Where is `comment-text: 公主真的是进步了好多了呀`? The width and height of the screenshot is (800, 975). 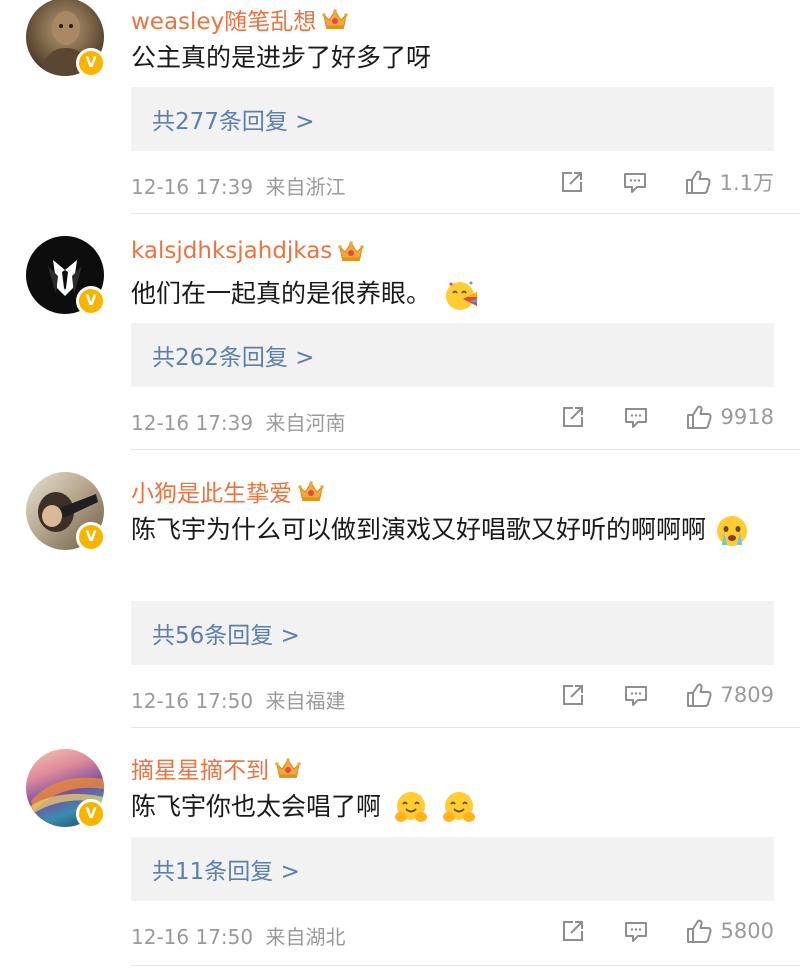 comment-text: 公主真的是进步了好多了呀 is located at coordinates (281, 57).